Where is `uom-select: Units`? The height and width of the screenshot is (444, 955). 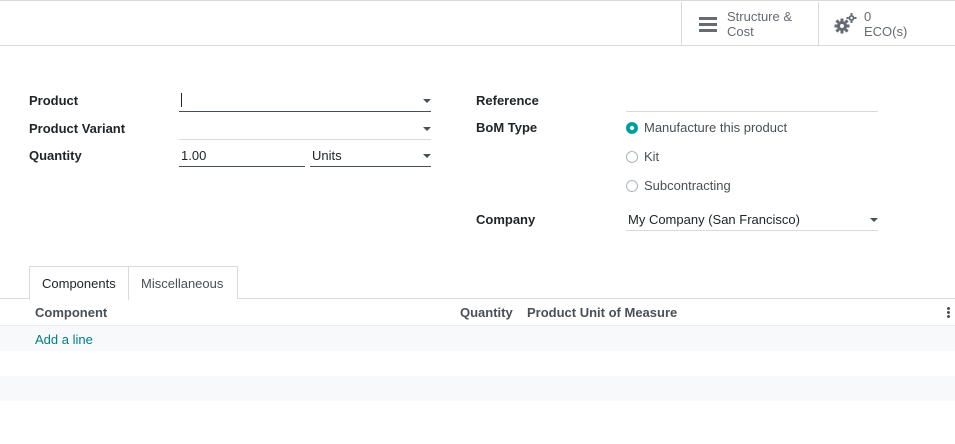
uom-select: Units is located at coordinates (370, 156).